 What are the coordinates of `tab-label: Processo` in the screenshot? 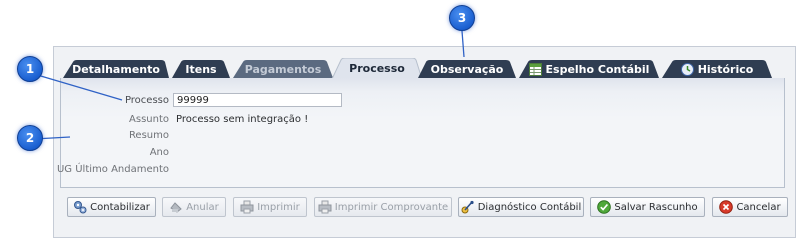 It's located at (377, 68).